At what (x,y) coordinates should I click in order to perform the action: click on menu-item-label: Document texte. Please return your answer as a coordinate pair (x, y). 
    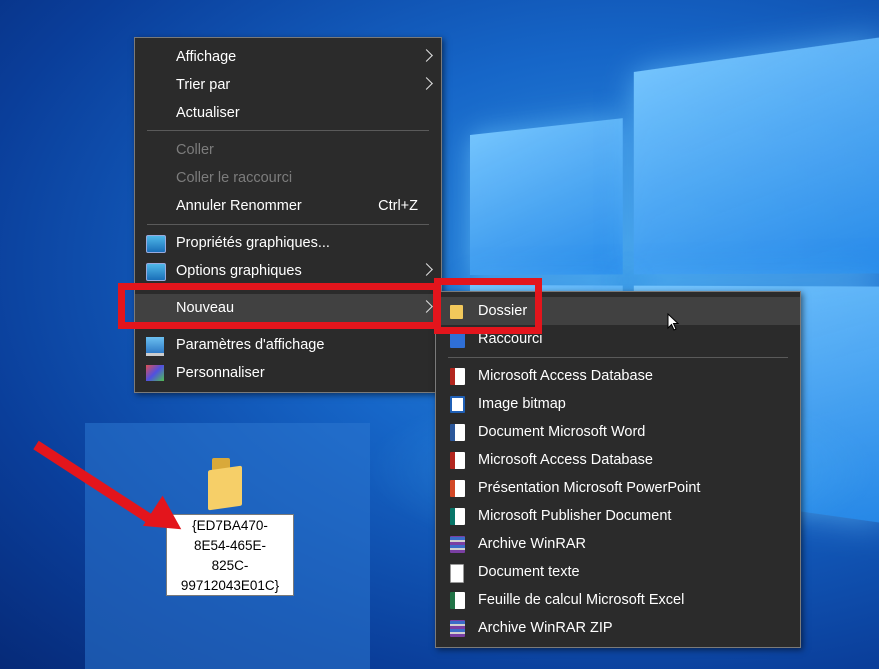
    Looking at the image, I should click on (529, 572).